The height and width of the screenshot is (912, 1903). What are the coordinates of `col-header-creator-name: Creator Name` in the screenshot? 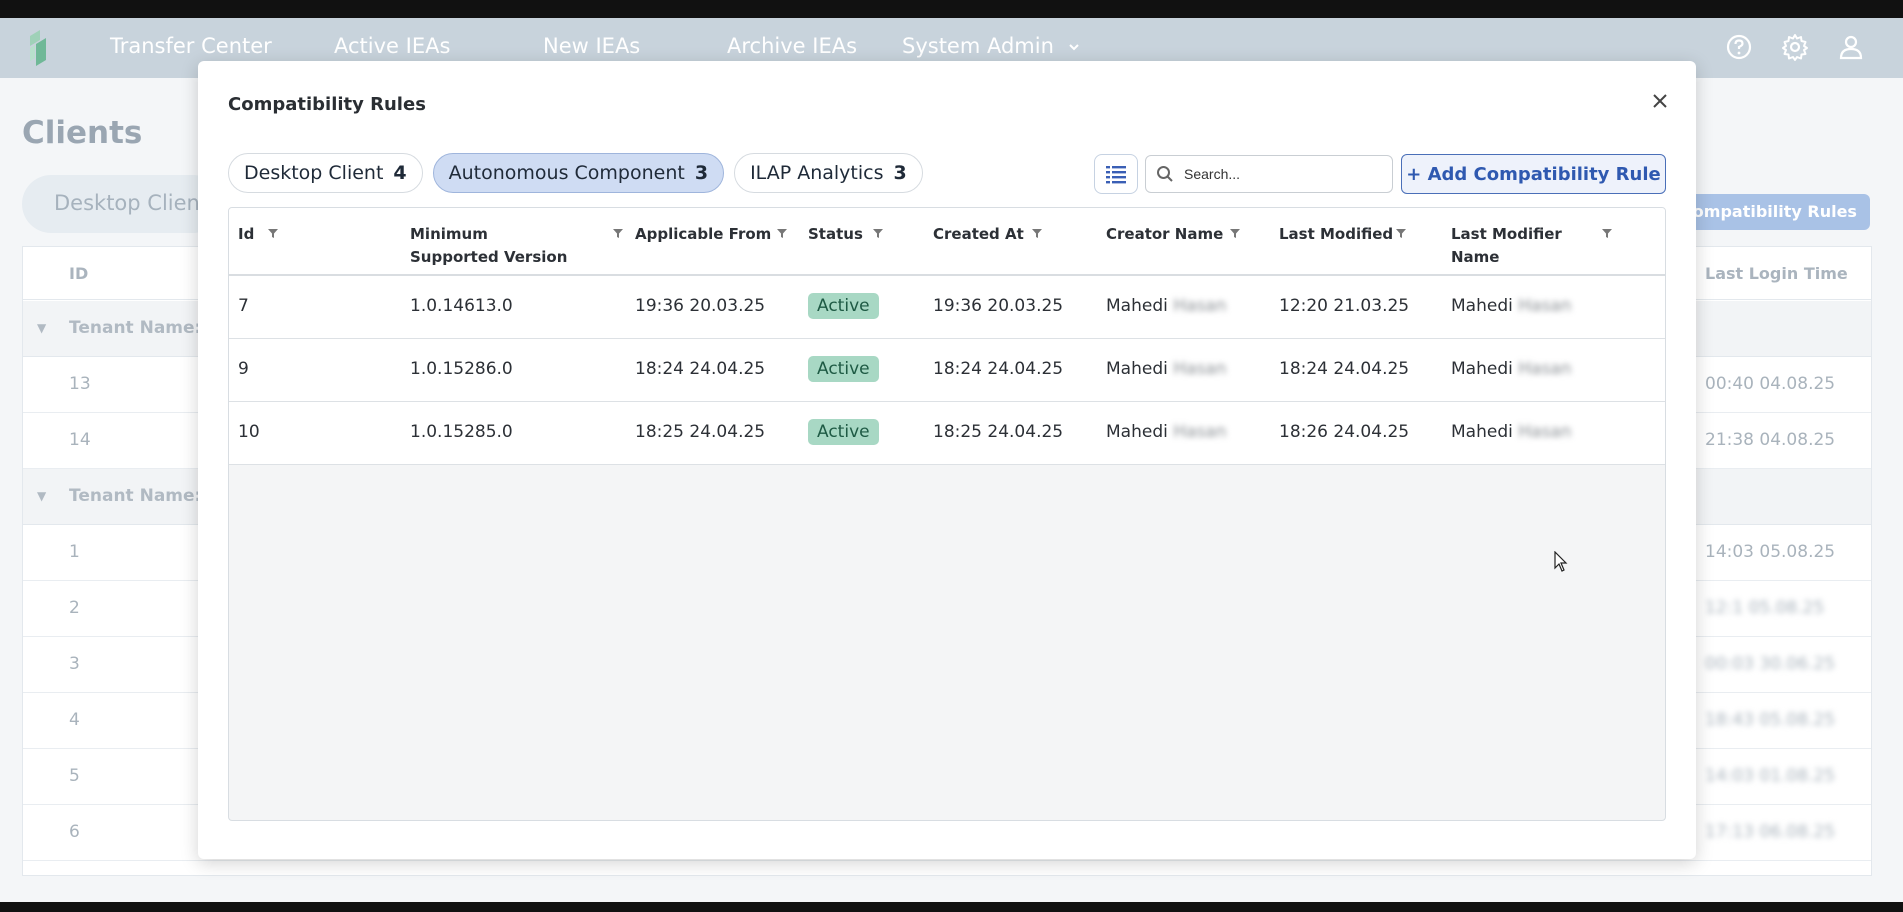 It's located at (1164, 234).